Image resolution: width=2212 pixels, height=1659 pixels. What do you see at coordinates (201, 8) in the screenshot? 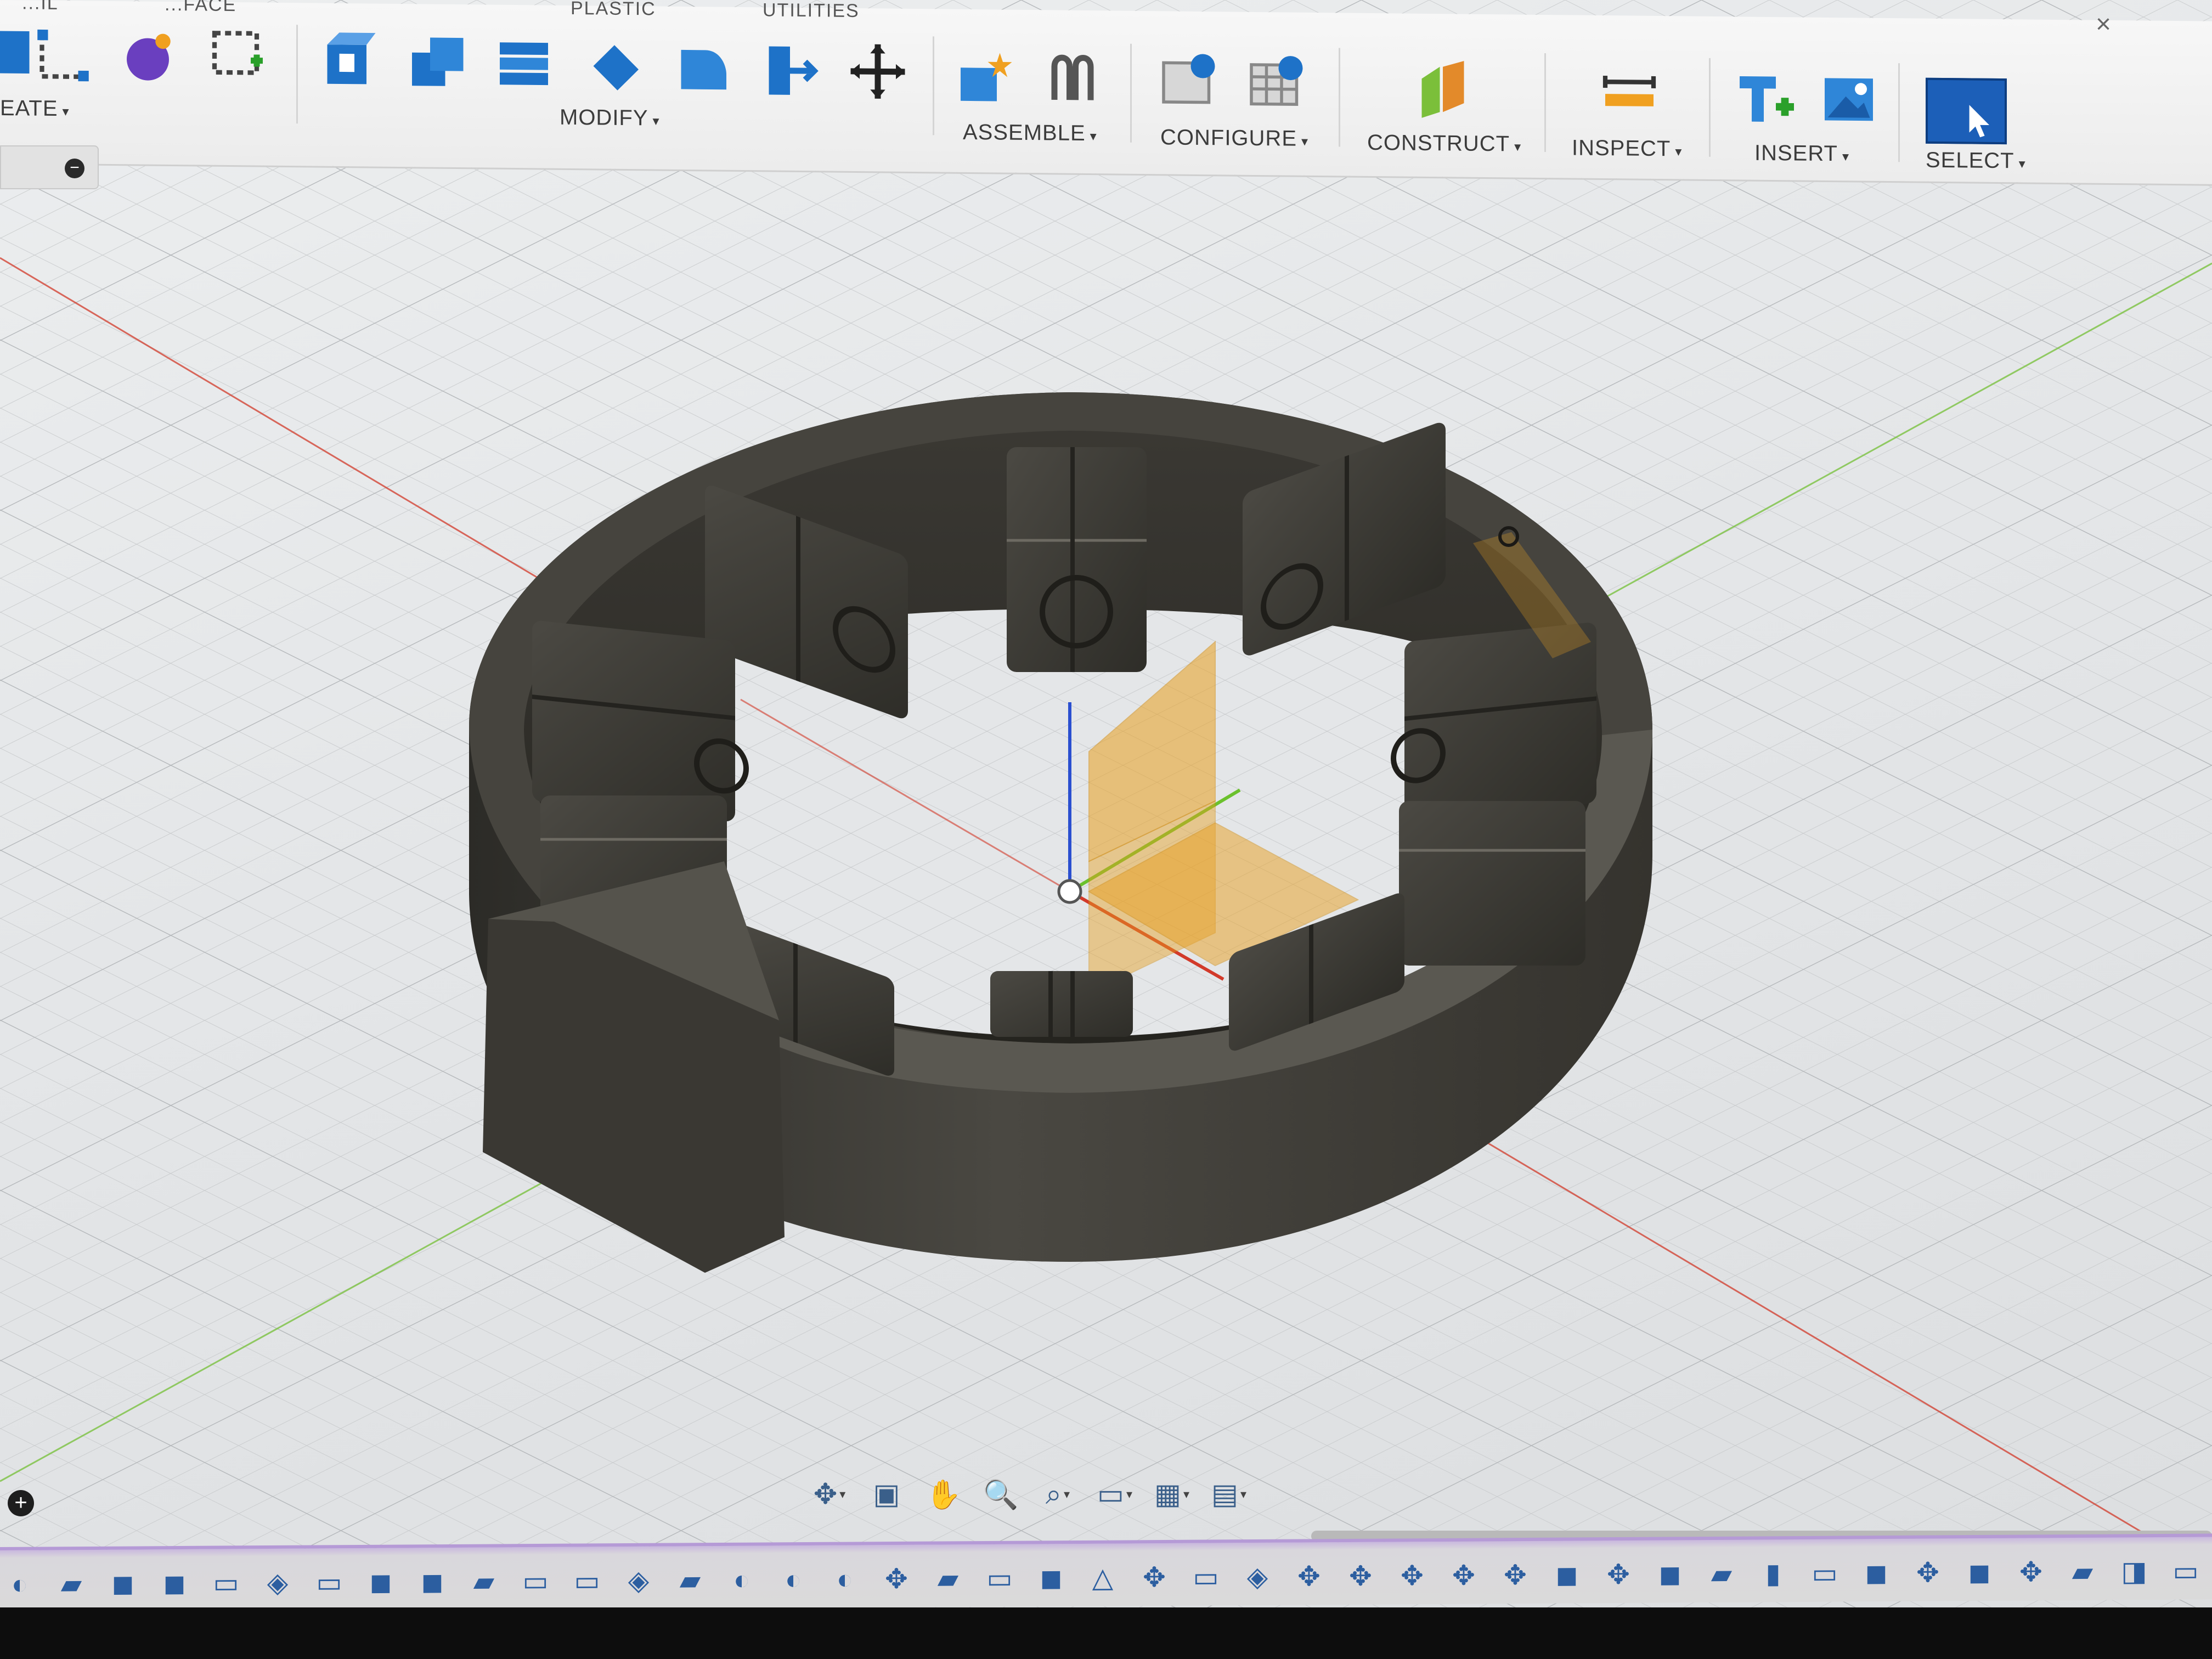
I see `tab-surface: ...FACE` at bounding box center [201, 8].